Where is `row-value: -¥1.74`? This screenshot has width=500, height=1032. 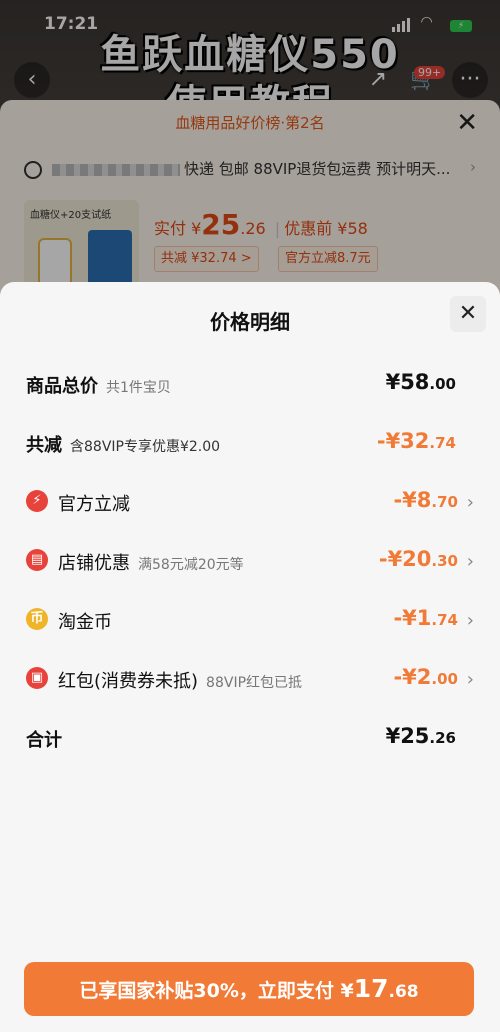
row-value: -¥1.74 is located at coordinates (425, 618).